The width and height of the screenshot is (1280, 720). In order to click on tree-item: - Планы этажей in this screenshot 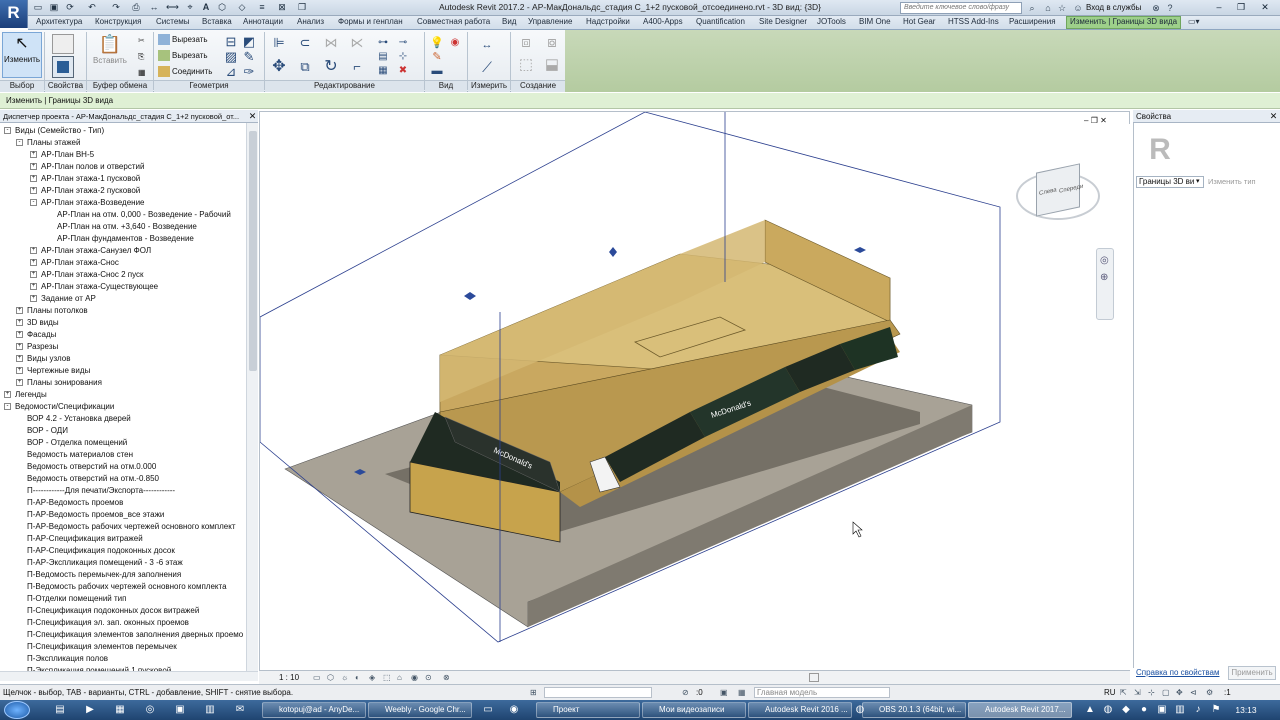, I will do `click(48, 143)`.